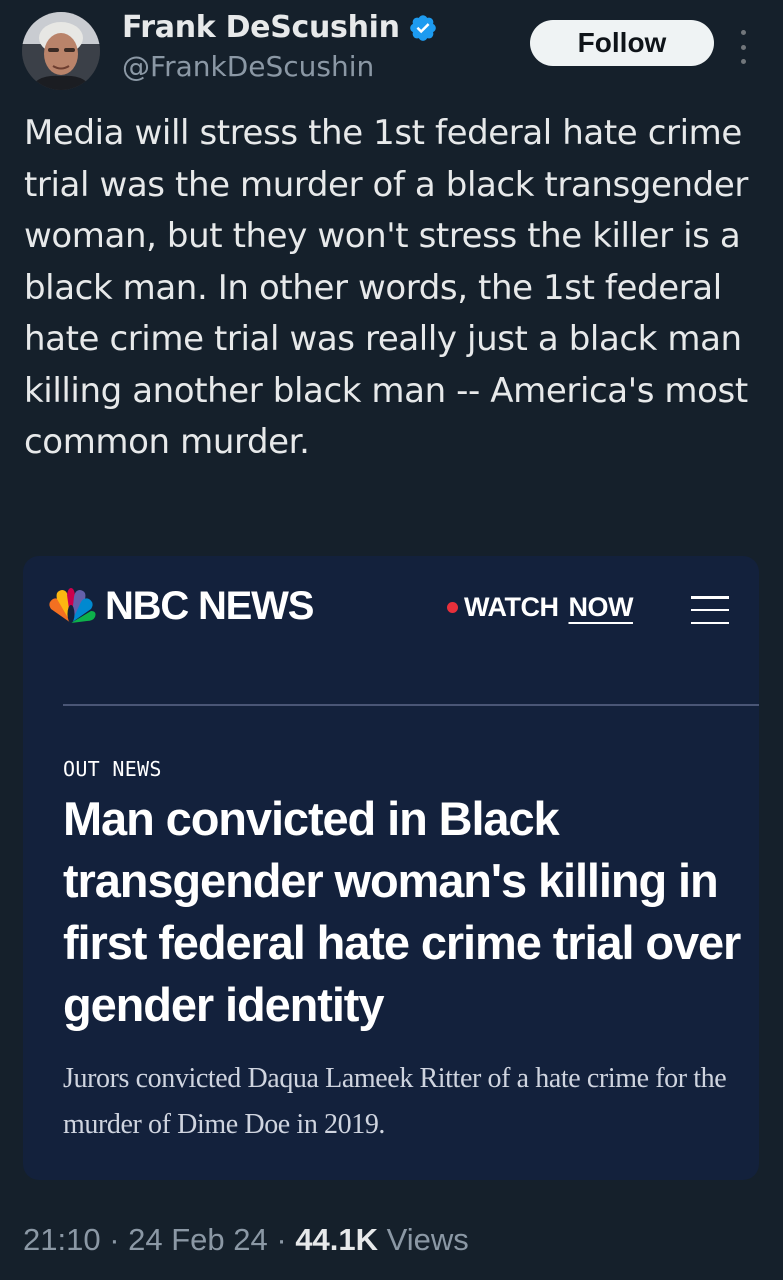 The image size is (783, 1280). What do you see at coordinates (71, 607) in the screenshot?
I see `peacock-icon` at bounding box center [71, 607].